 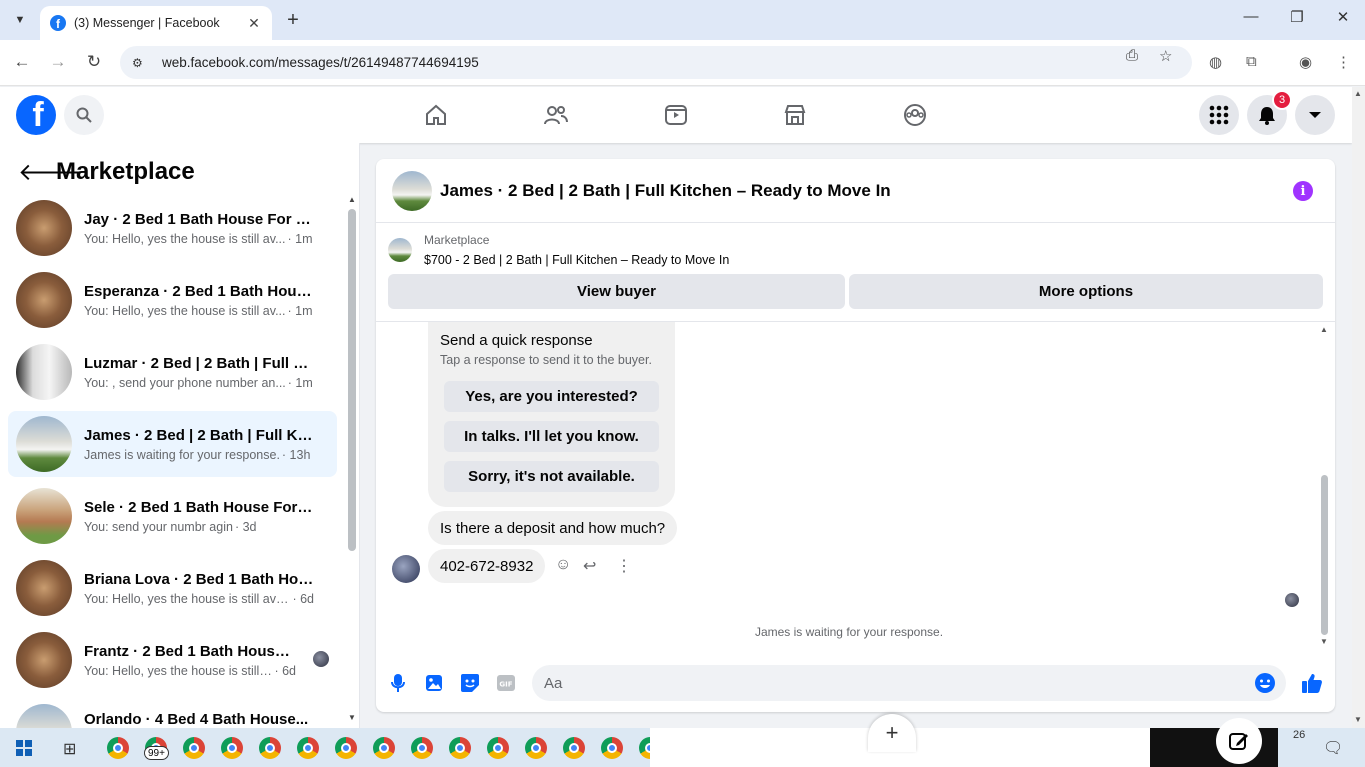 I want to click on plus-icon: +, so click(x=892, y=733).